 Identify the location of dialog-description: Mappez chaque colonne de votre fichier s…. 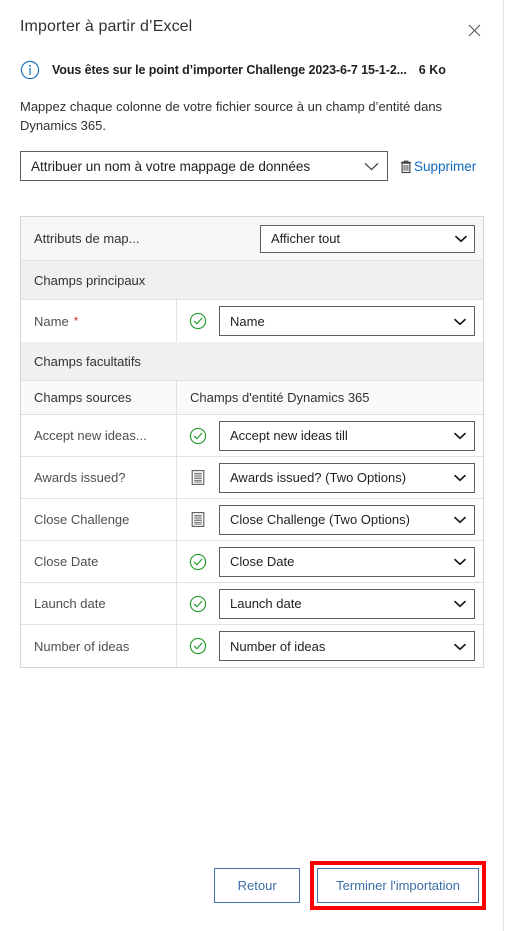
(231, 116).